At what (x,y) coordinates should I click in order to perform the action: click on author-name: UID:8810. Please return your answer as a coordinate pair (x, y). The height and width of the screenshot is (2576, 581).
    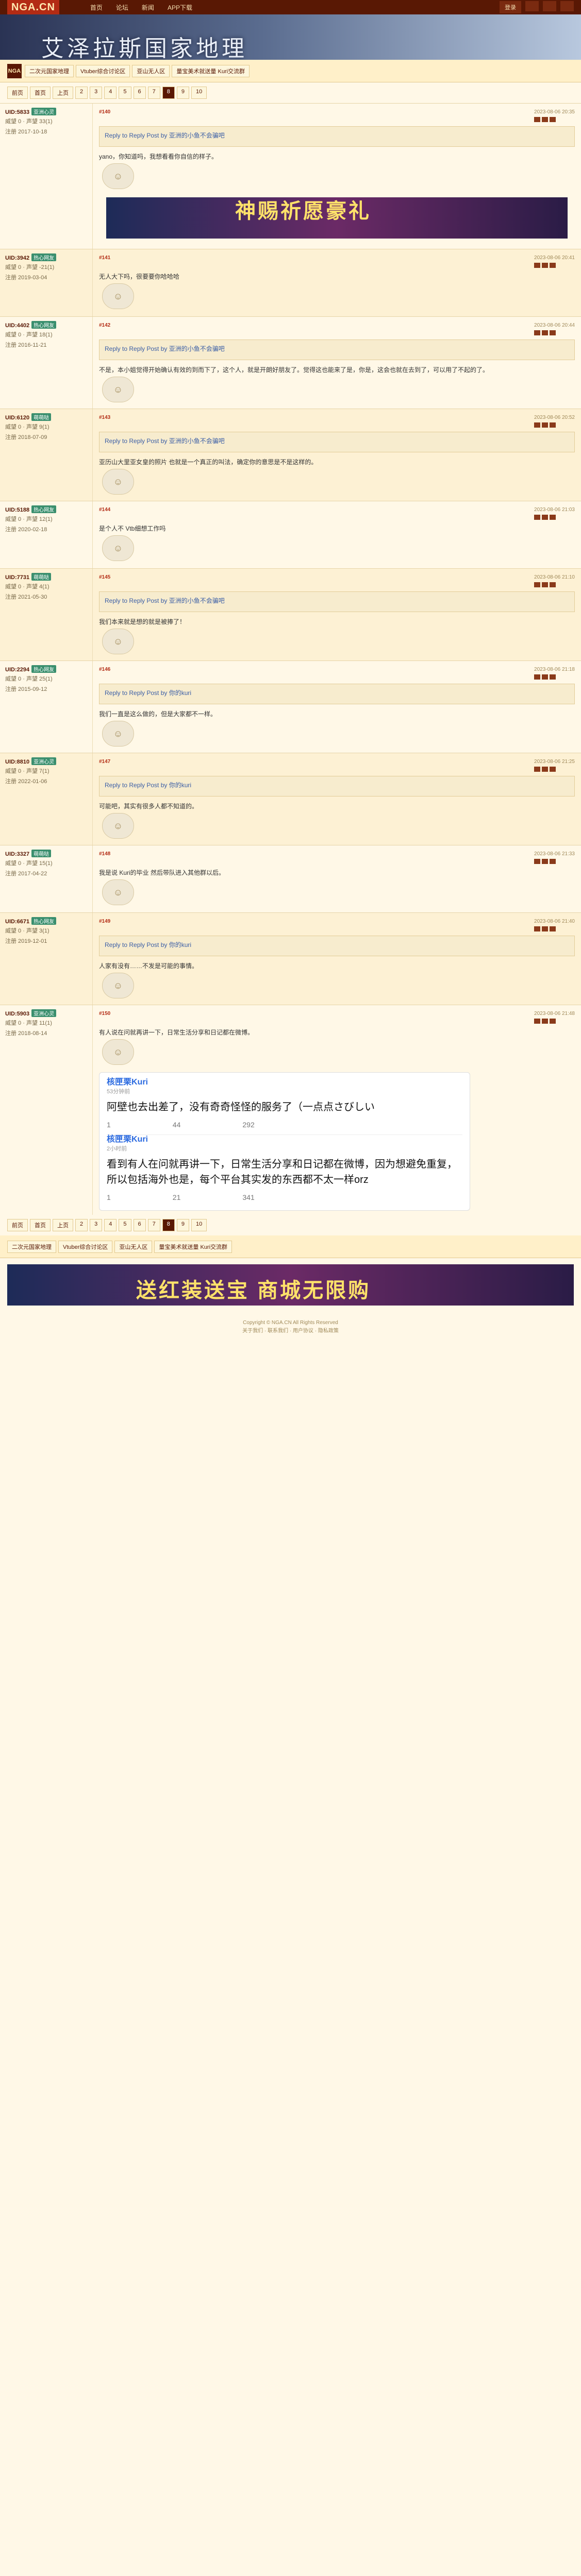
    Looking at the image, I should click on (17, 762).